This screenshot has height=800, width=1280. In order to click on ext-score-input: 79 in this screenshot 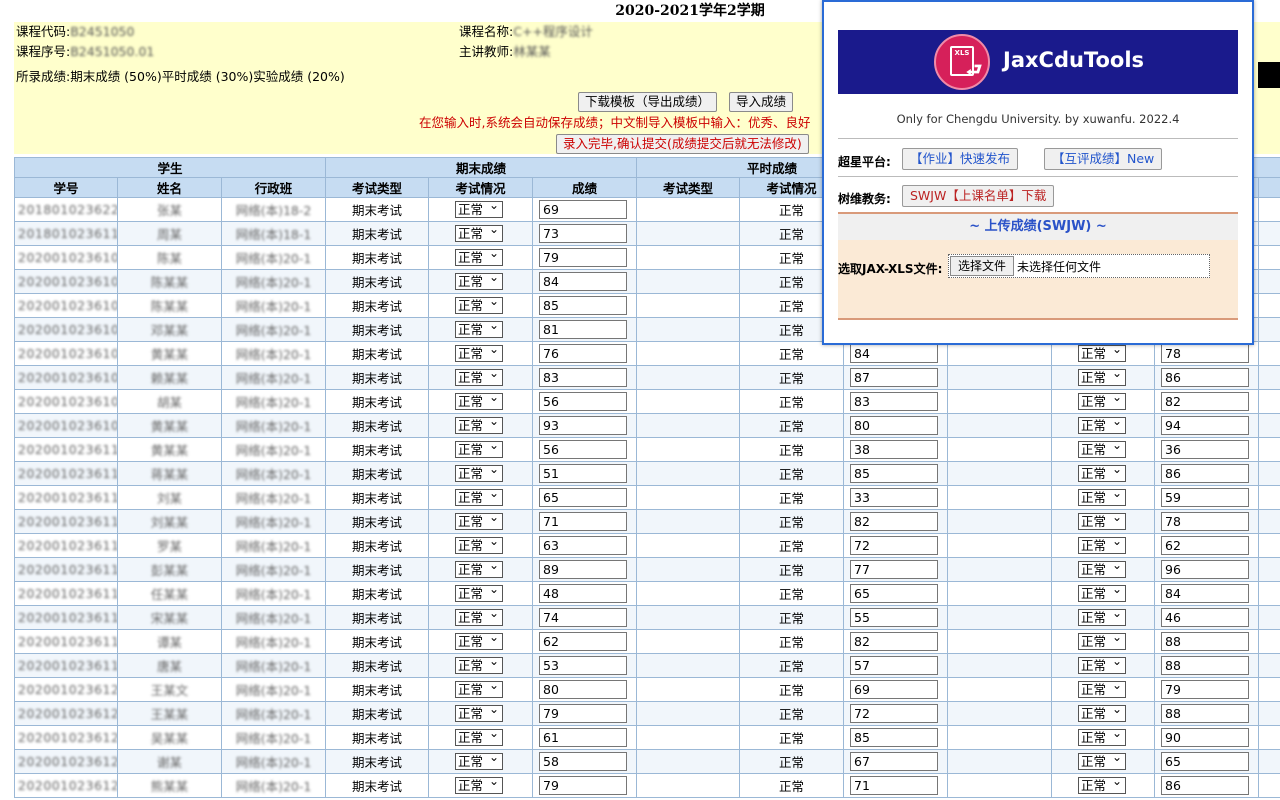, I will do `click(1205, 689)`.